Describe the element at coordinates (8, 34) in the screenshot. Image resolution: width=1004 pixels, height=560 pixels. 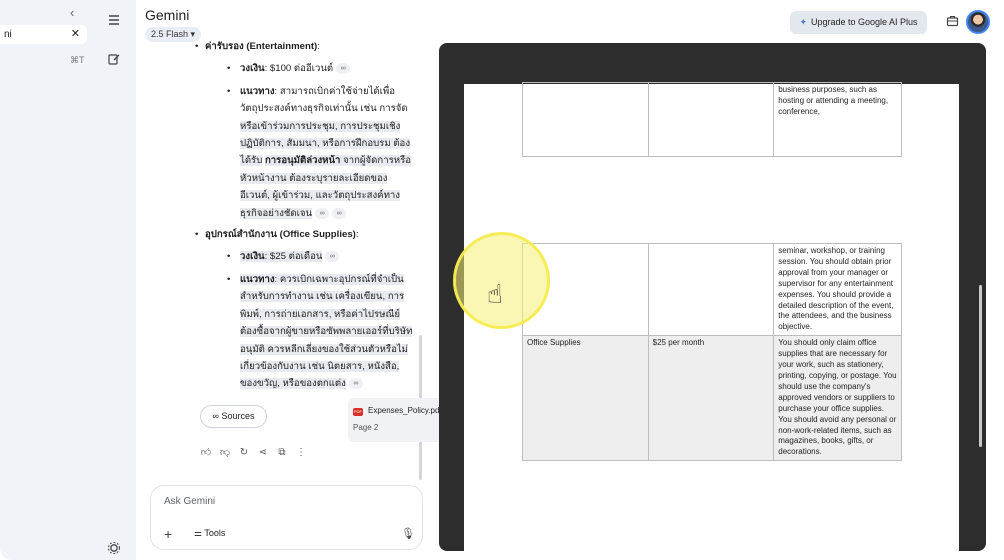
I see `panel-search-text: ni` at that location.